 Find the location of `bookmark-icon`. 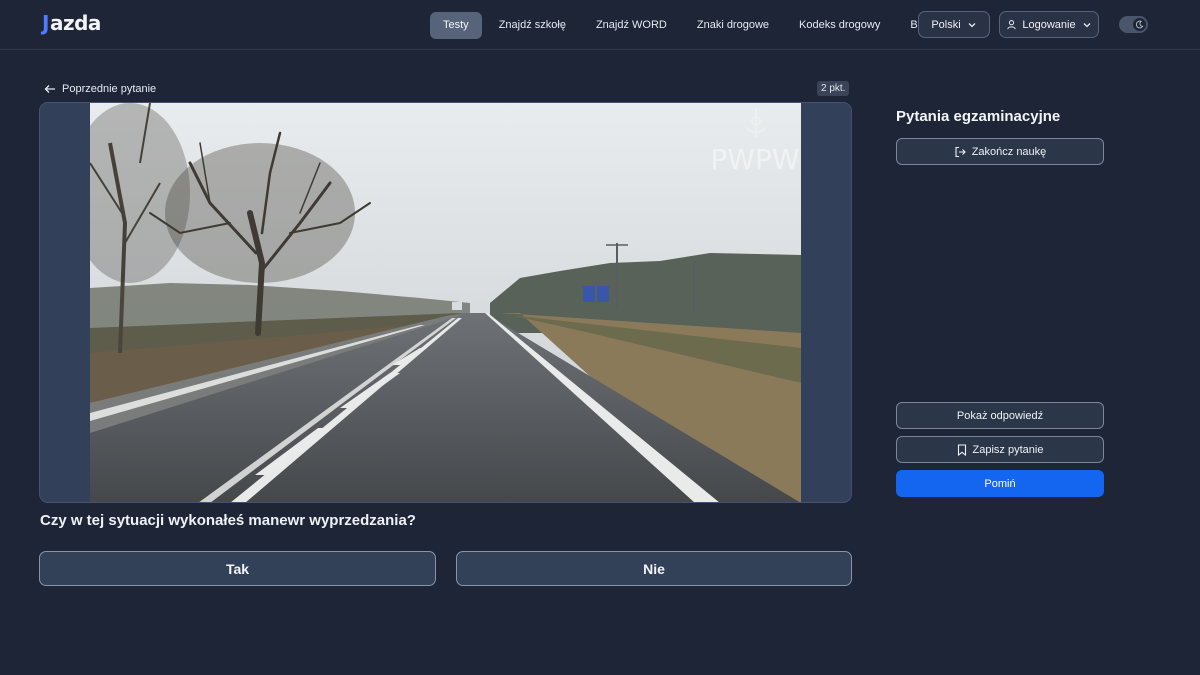

bookmark-icon is located at coordinates (961, 449).